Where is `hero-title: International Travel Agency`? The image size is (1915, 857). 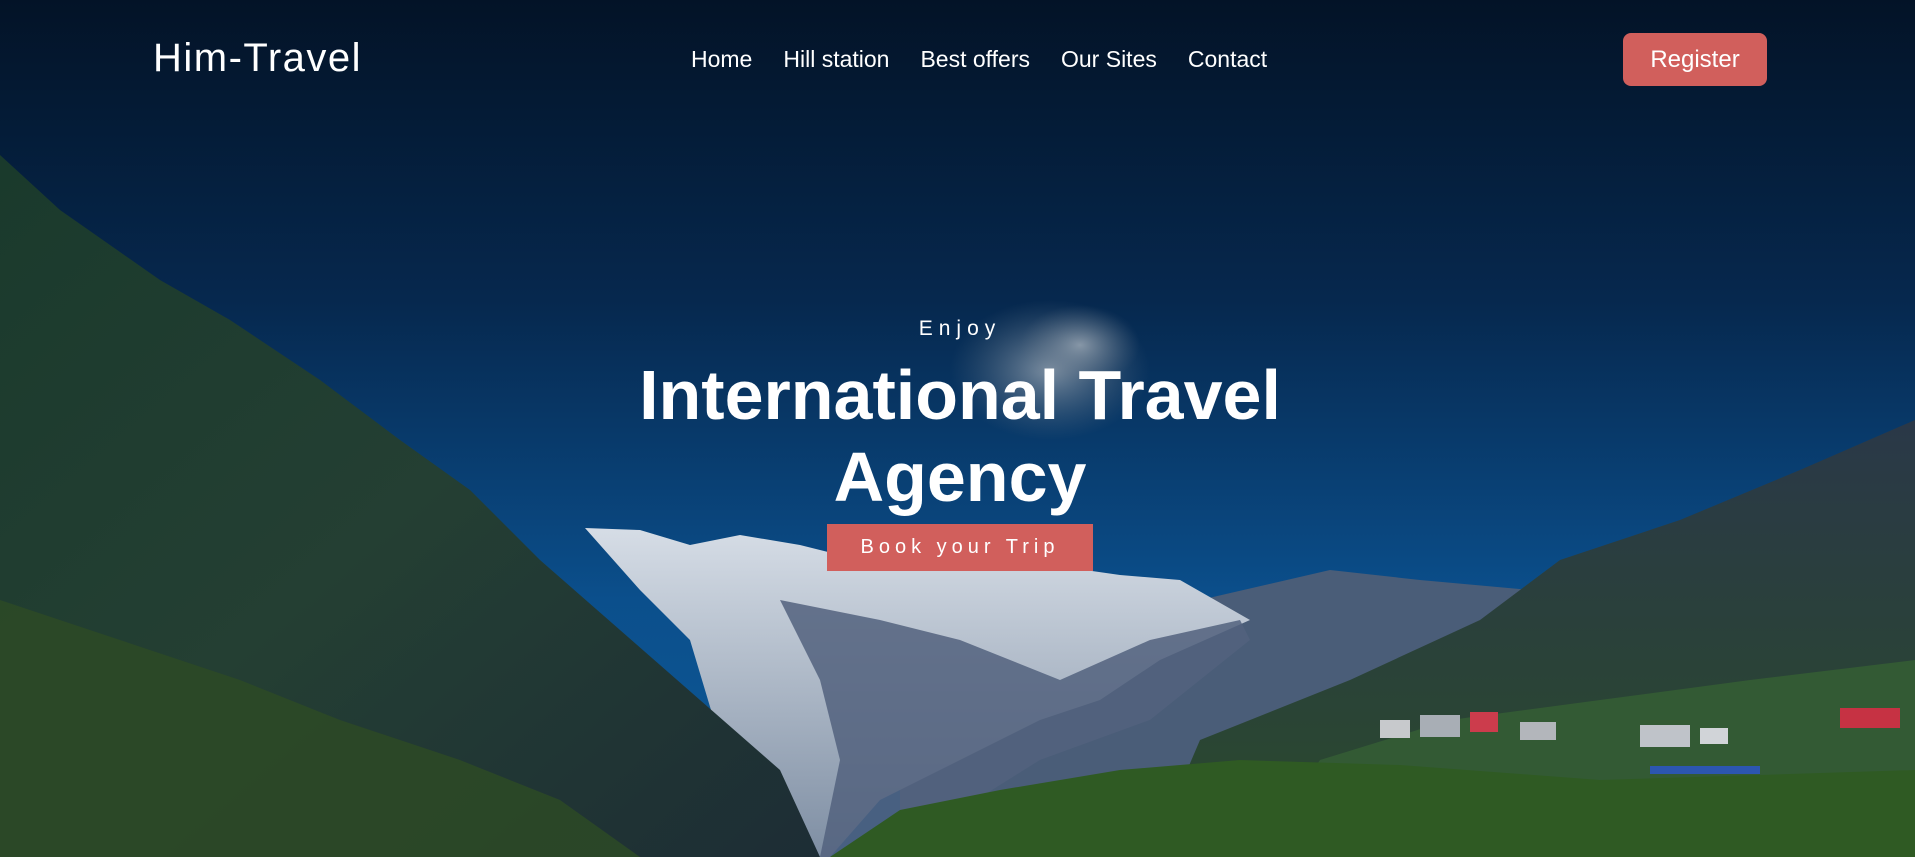
hero-title: International Travel Agency is located at coordinates (960, 436).